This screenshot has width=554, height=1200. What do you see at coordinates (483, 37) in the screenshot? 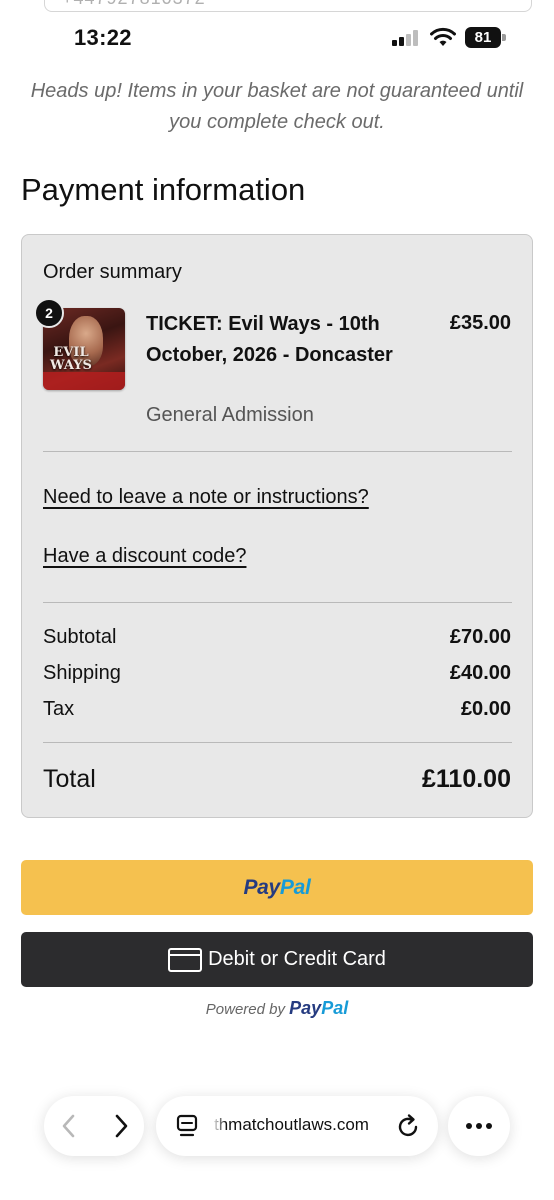
I see `battery-level: 81` at bounding box center [483, 37].